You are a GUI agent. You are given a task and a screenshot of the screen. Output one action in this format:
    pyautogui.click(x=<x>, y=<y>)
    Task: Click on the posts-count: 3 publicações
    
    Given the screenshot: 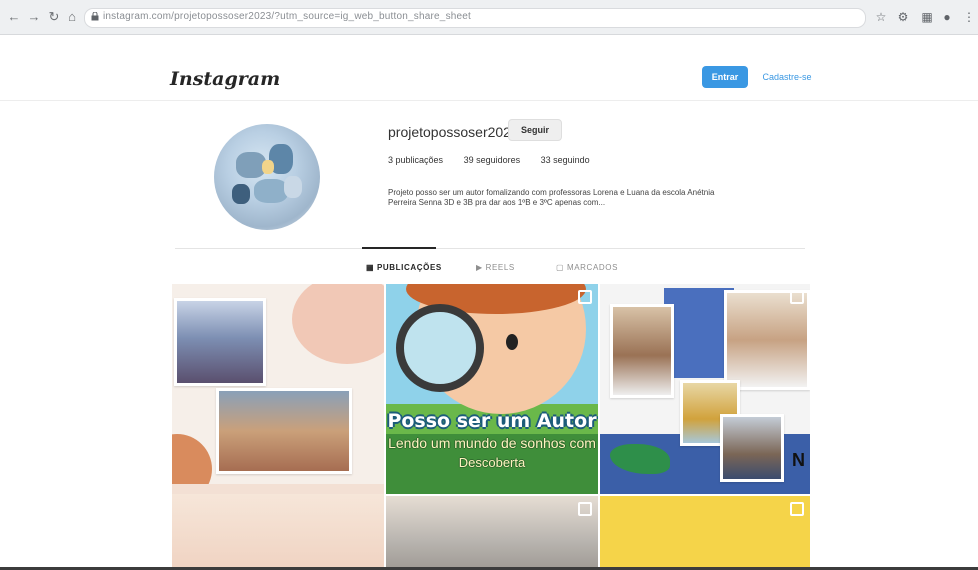 What is the action you would take?
    pyautogui.click(x=416, y=160)
    